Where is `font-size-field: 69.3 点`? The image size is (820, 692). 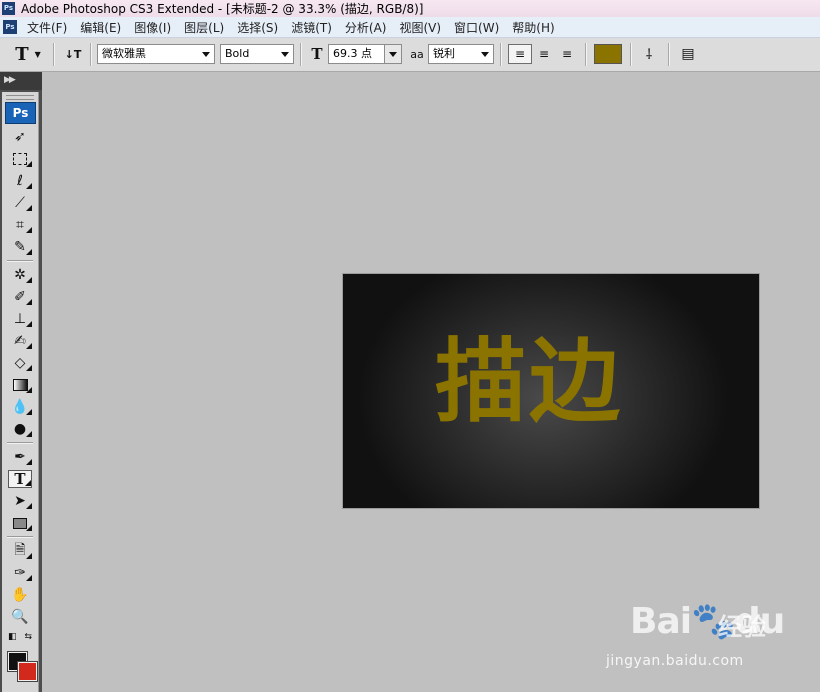
font-size-field: 69.3 点 is located at coordinates (365, 54).